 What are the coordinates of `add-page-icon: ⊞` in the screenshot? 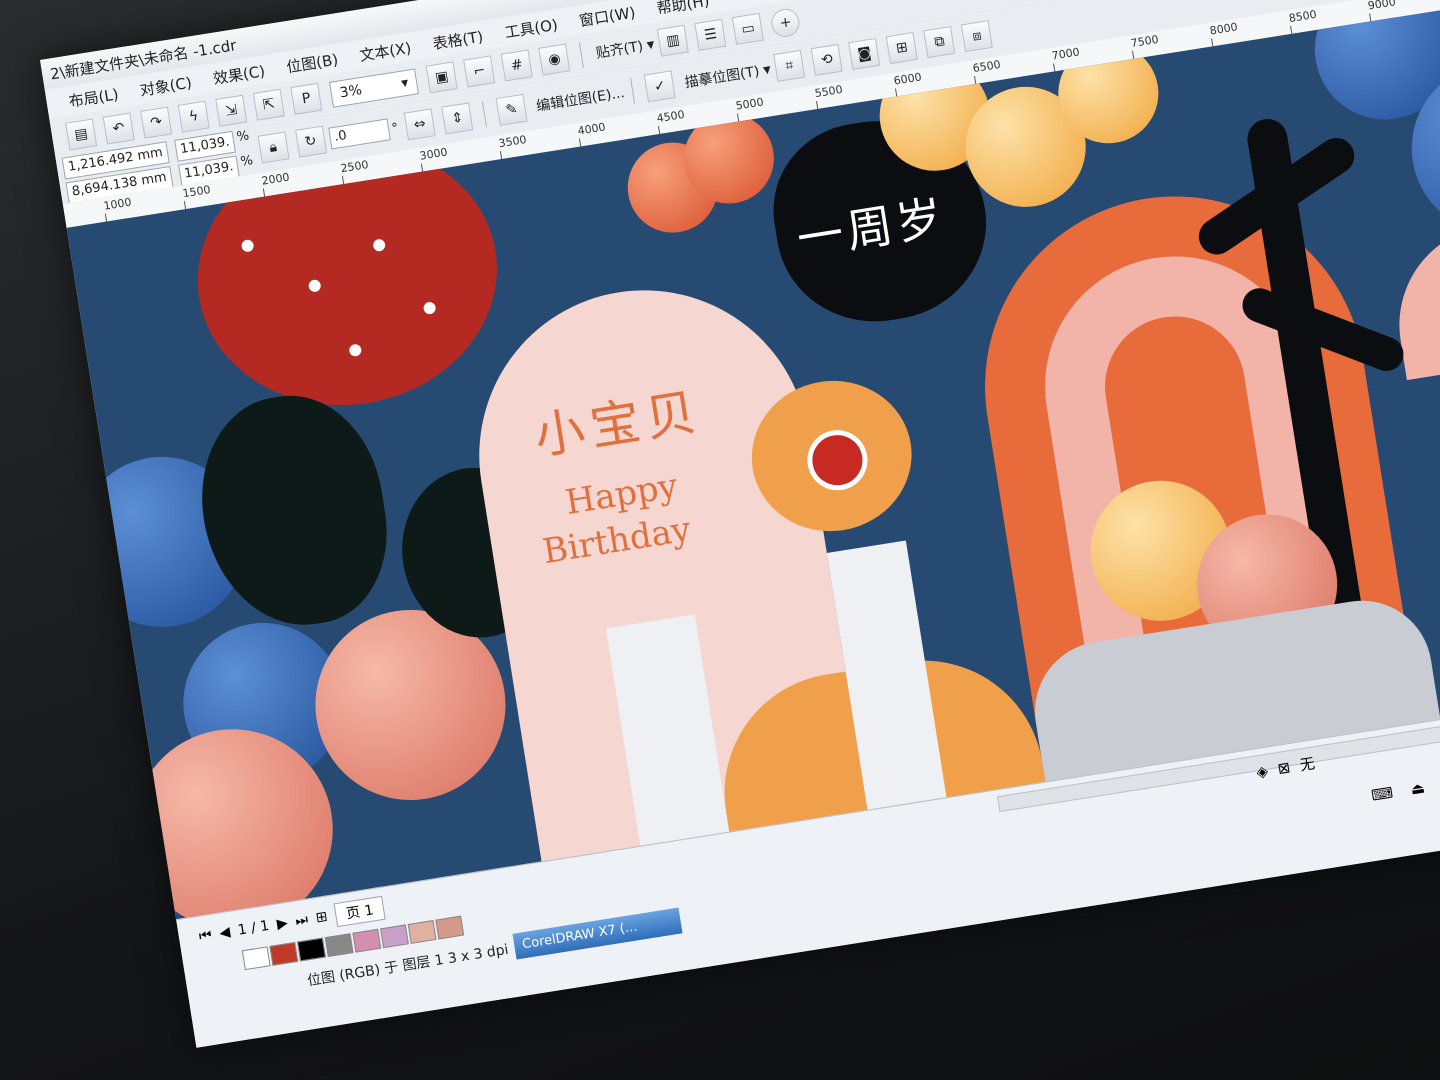 It's located at (322, 918).